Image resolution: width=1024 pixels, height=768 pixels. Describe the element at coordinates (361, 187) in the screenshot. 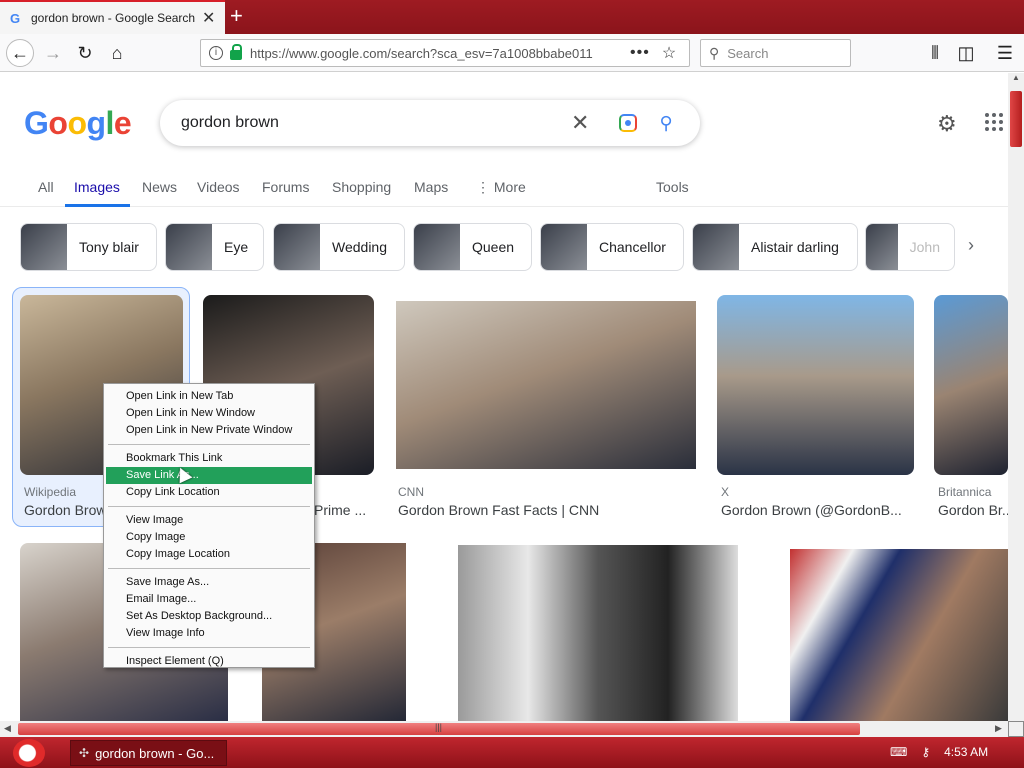

I see `tab-shopping: Shopping` at that location.